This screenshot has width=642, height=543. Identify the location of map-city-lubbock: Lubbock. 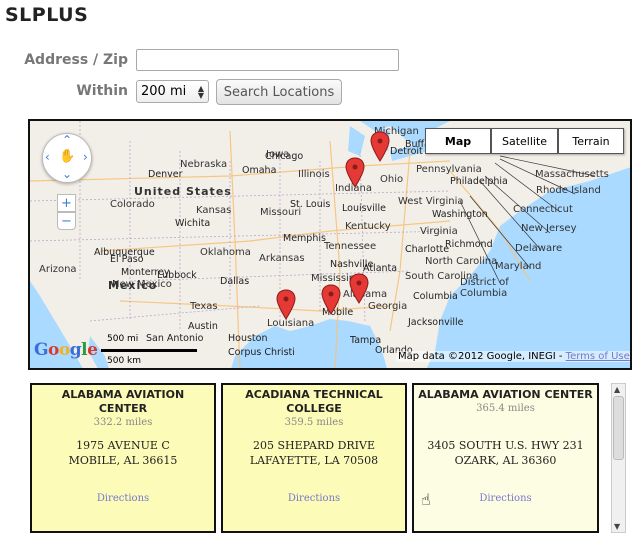
(177, 275).